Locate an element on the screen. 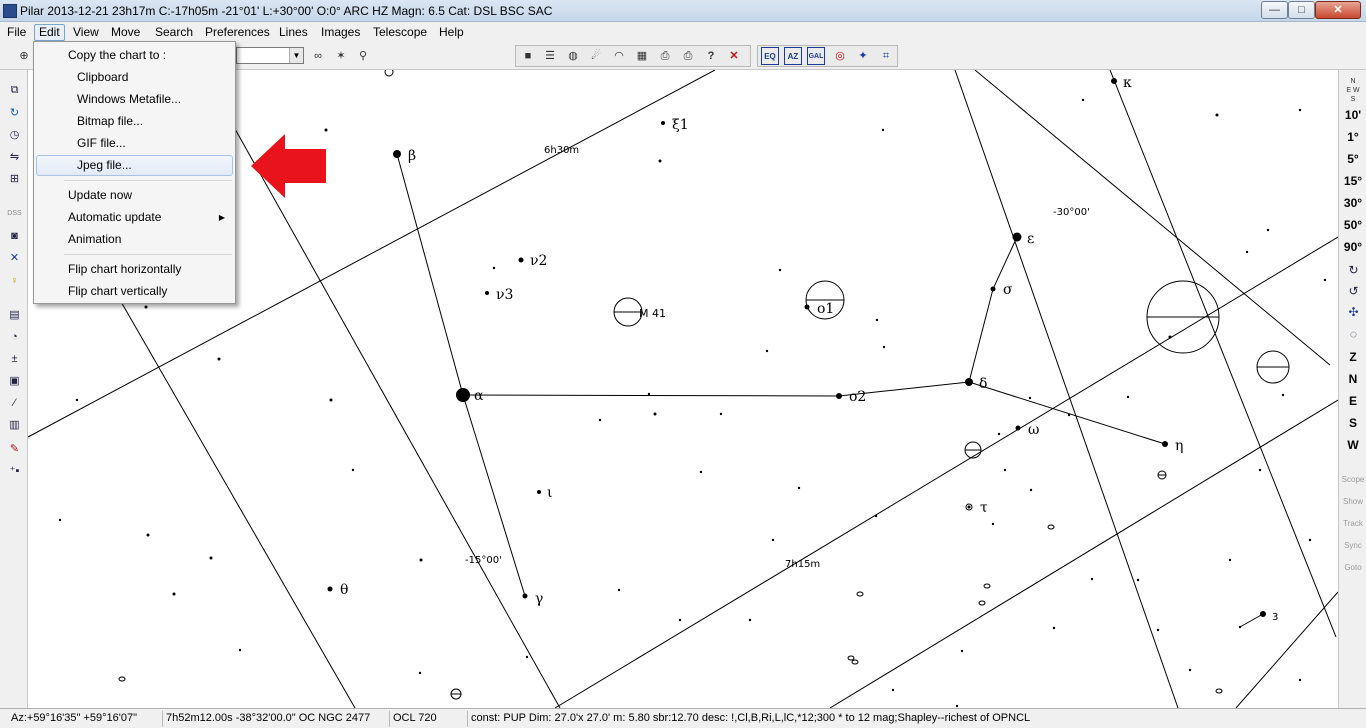 This screenshot has height=728, width=1366. star-omega is located at coordinates (1018, 428).